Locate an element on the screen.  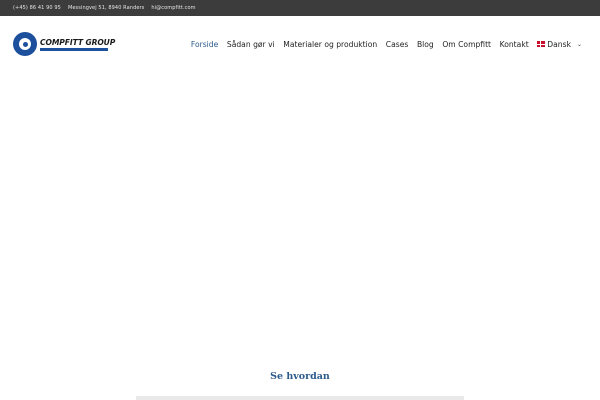
nav-item-cases: Cases is located at coordinates (397, 44).